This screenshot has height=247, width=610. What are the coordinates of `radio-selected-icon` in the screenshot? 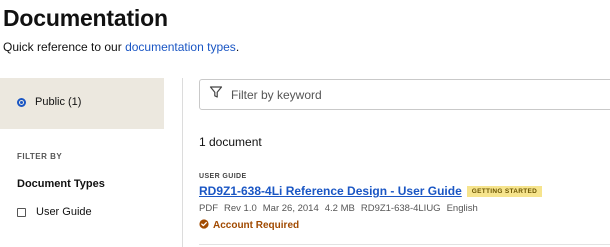 It's located at (21, 102).